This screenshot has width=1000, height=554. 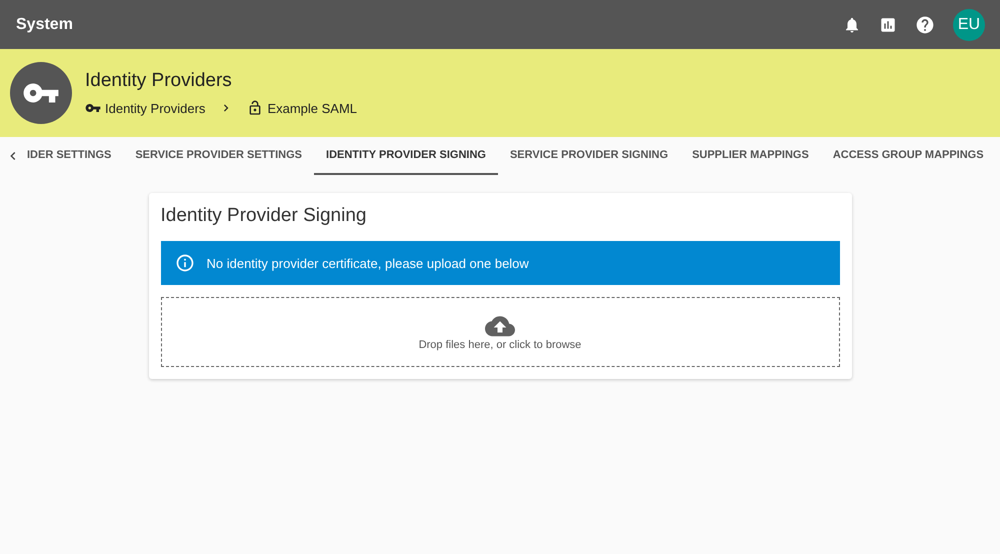 What do you see at coordinates (367, 263) in the screenshot?
I see `alert-message: No identity provider certificate, please upload one below` at bounding box center [367, 263].